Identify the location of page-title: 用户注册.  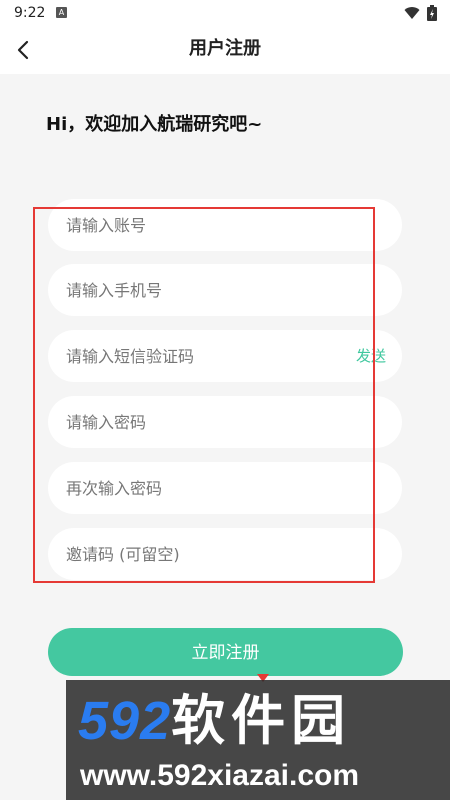
(225, 48).